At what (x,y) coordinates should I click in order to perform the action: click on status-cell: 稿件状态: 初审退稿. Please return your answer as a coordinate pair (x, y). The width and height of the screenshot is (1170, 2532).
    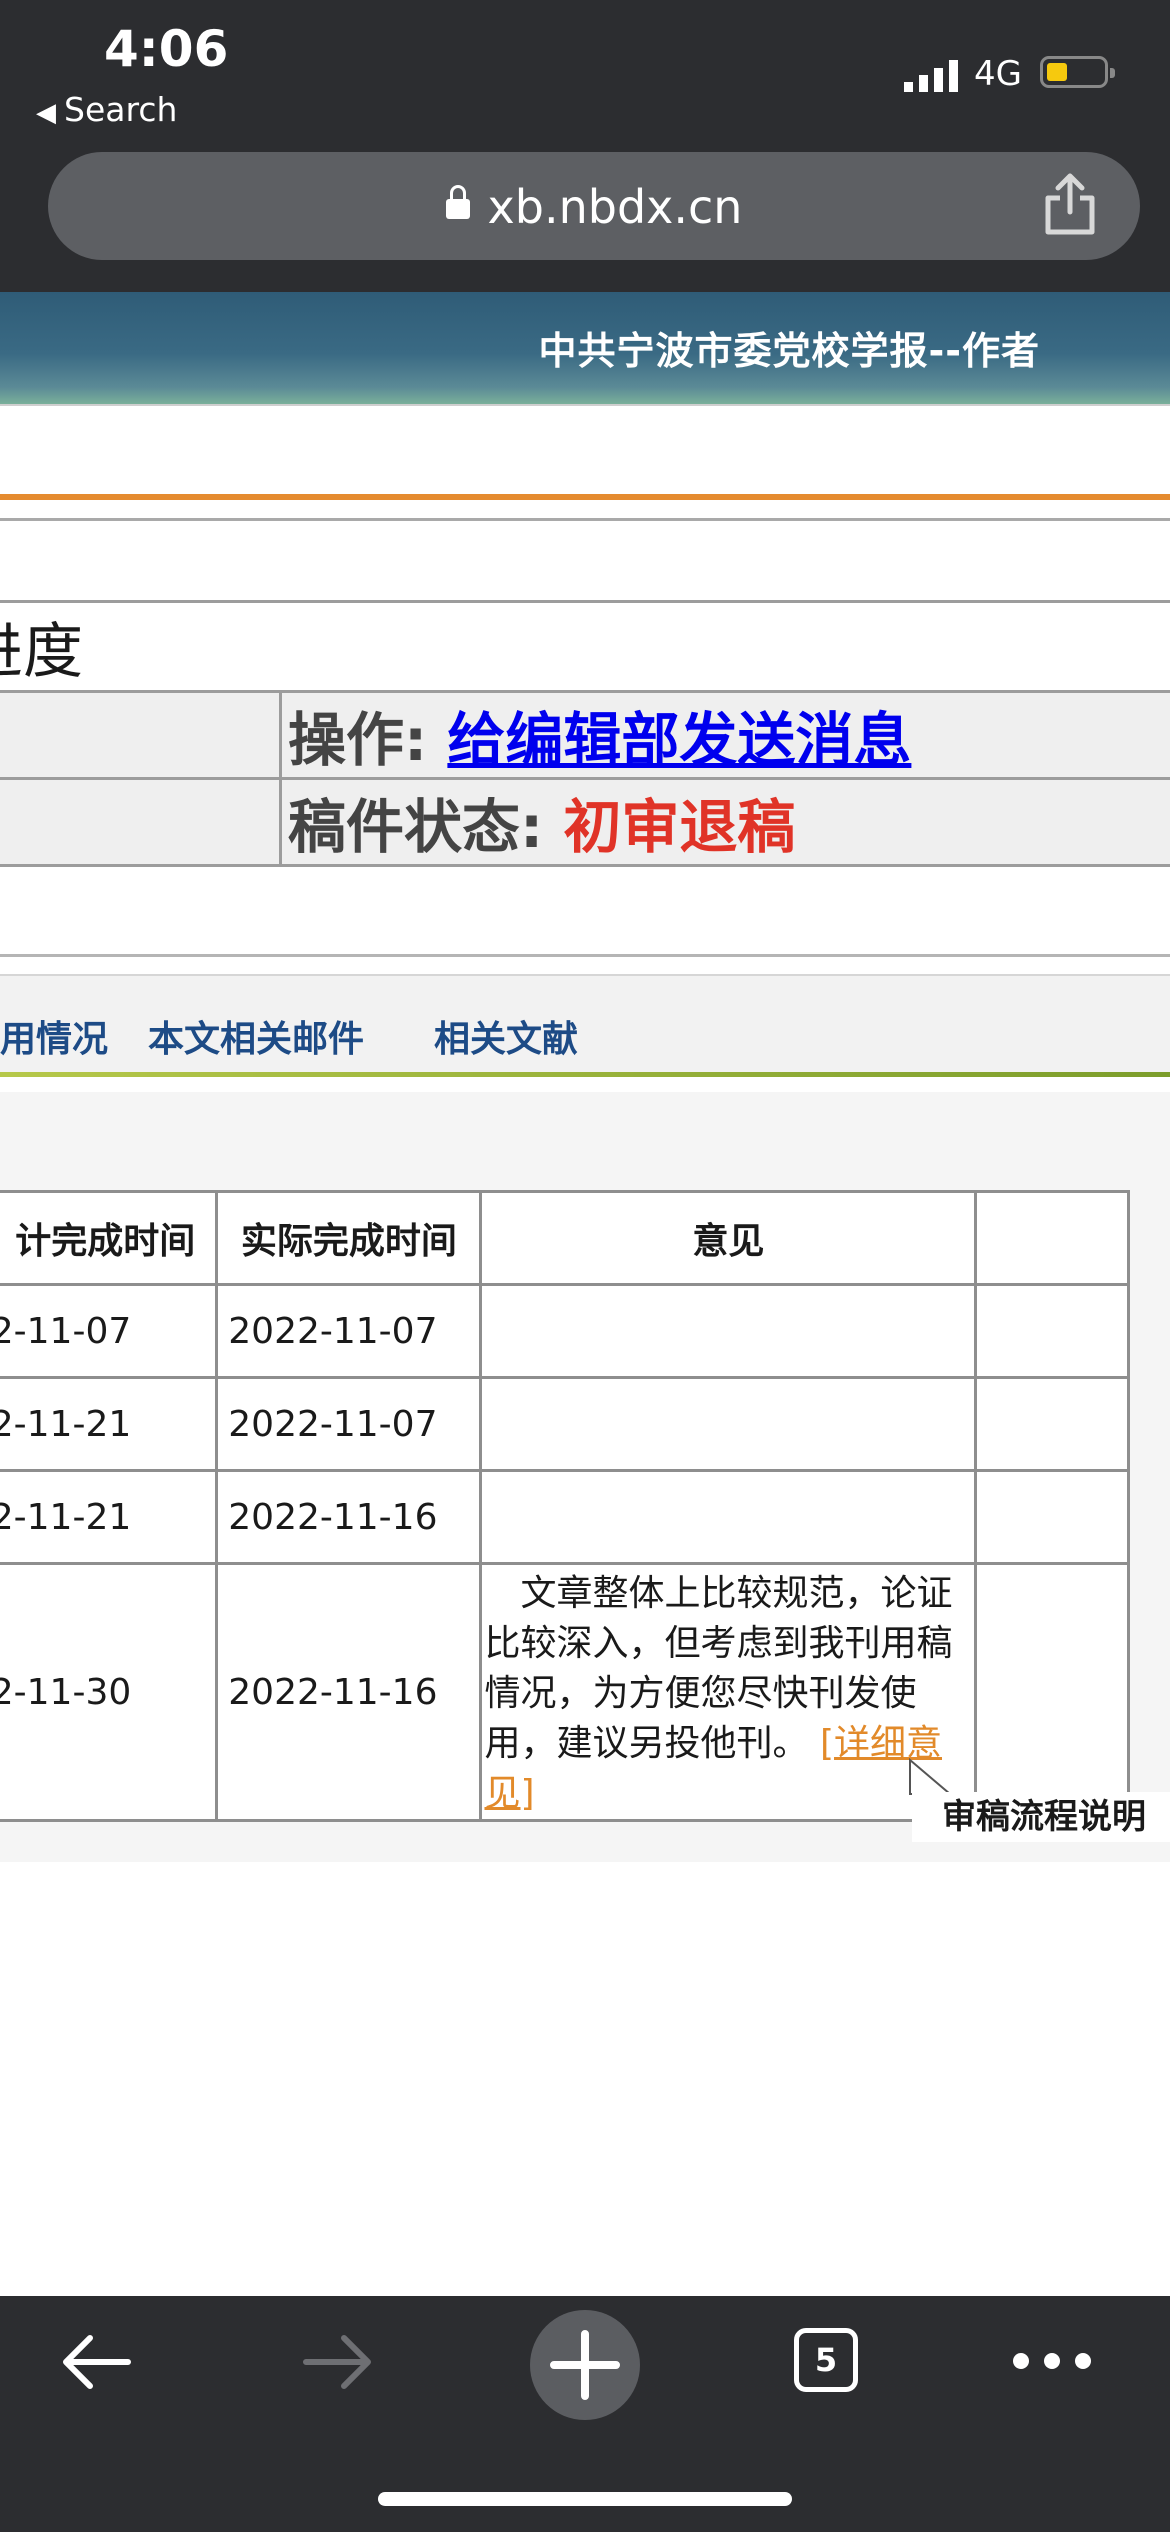
    Looking at the image, I should click on (724, 822).